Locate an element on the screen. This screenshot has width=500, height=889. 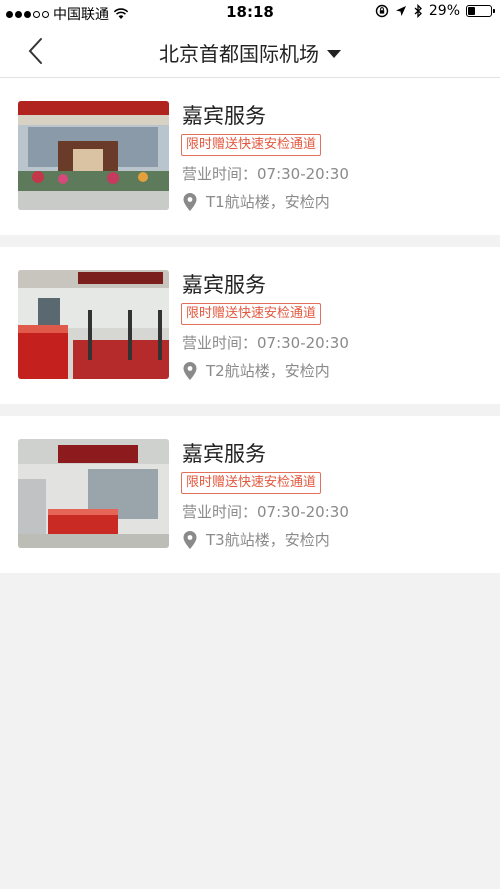
service-location: T3航站楼，安检内 is located at coordinates (256, 539).